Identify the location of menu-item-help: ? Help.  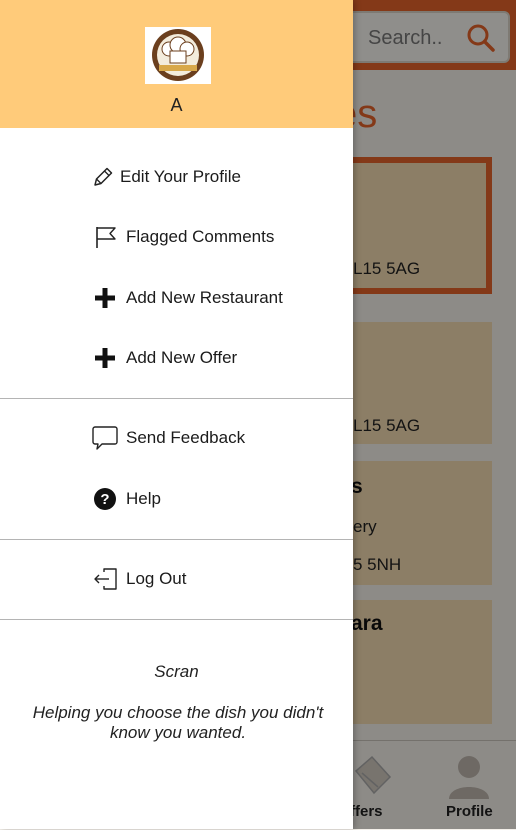
(176, 499).